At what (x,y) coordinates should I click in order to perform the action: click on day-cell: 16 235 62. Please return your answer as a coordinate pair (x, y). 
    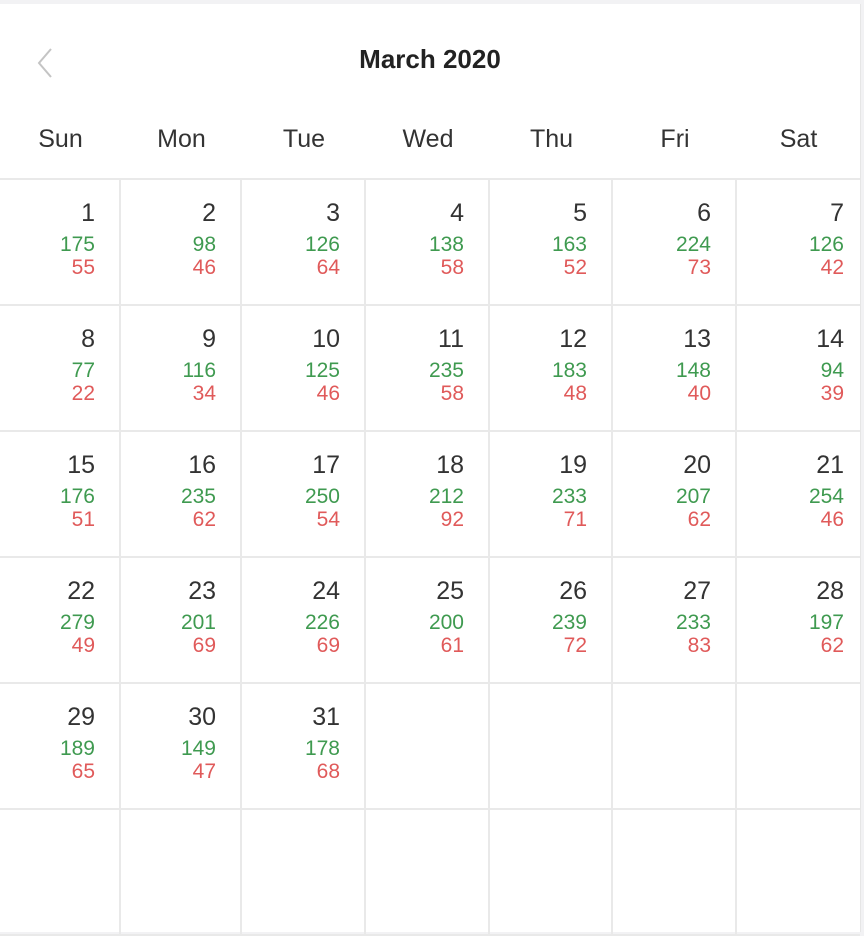
    Looking at the image, I should click on (181, 495).